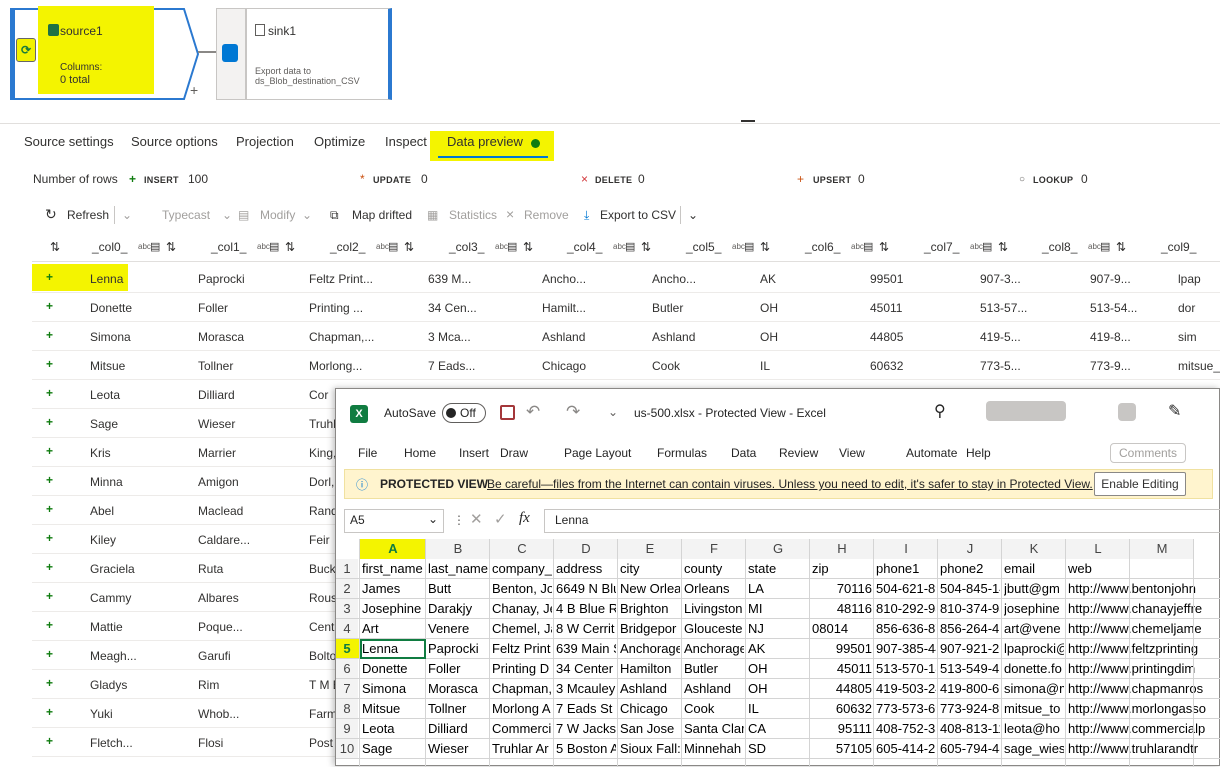 This screenshot has width=1220, height=767. What do you see at coordinates (522, 689) in the screenshot?
I see `cell: Chapman,` at bounding box center [522, 689].